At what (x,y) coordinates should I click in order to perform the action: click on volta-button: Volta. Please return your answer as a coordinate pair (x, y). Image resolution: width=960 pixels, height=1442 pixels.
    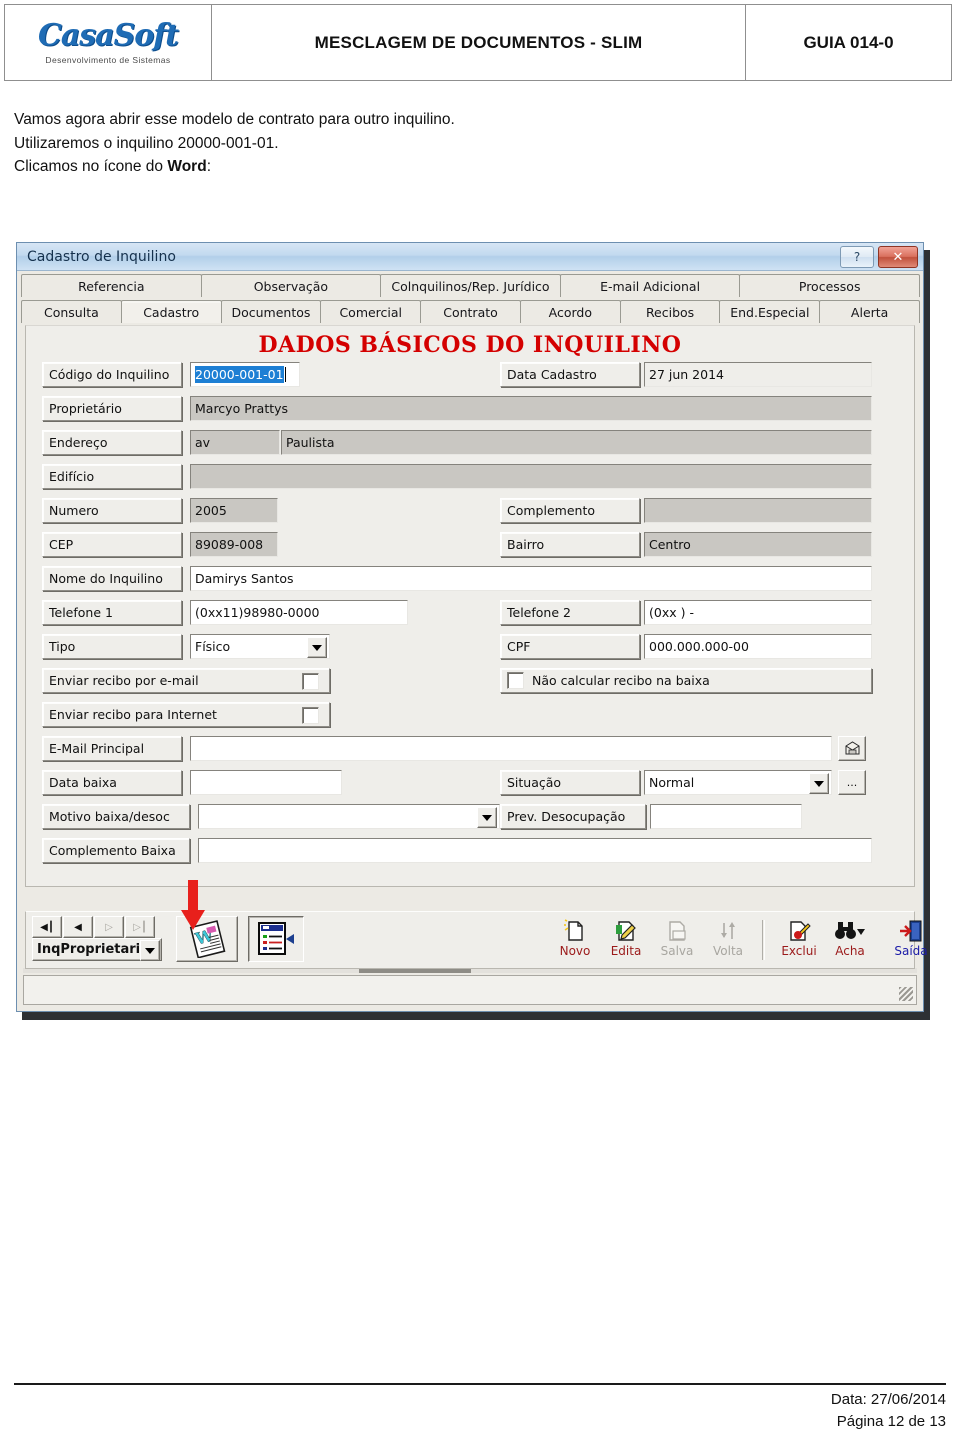
    Looking at the image, I should click on (728, 940).